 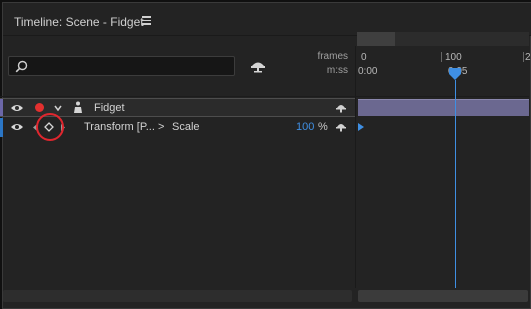 What do you see at coordinates (455, 184) in the screenshot?
I see `playhead-line` at bounding box center [455, 184].